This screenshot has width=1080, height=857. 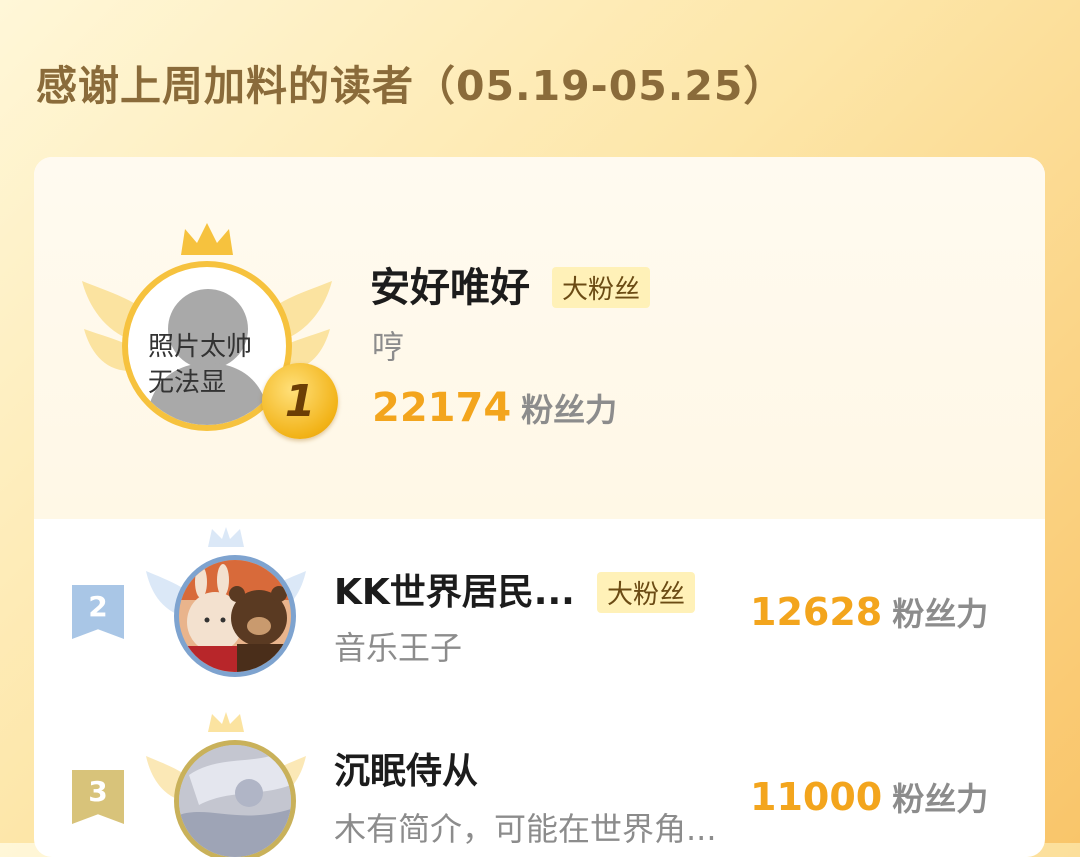 What do you see at coordinates (411, 86) in the screenshot?
I see `page-title: 感谢上周加料的读者（05.19-05.25）` at bounding box center [411, 86].